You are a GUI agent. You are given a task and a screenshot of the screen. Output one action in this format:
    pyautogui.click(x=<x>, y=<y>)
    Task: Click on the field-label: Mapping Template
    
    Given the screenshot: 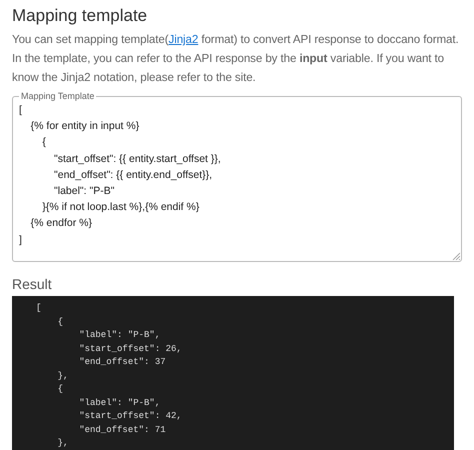 What is the action you would take?
    pyautogui.click(x=57, y=96)
    